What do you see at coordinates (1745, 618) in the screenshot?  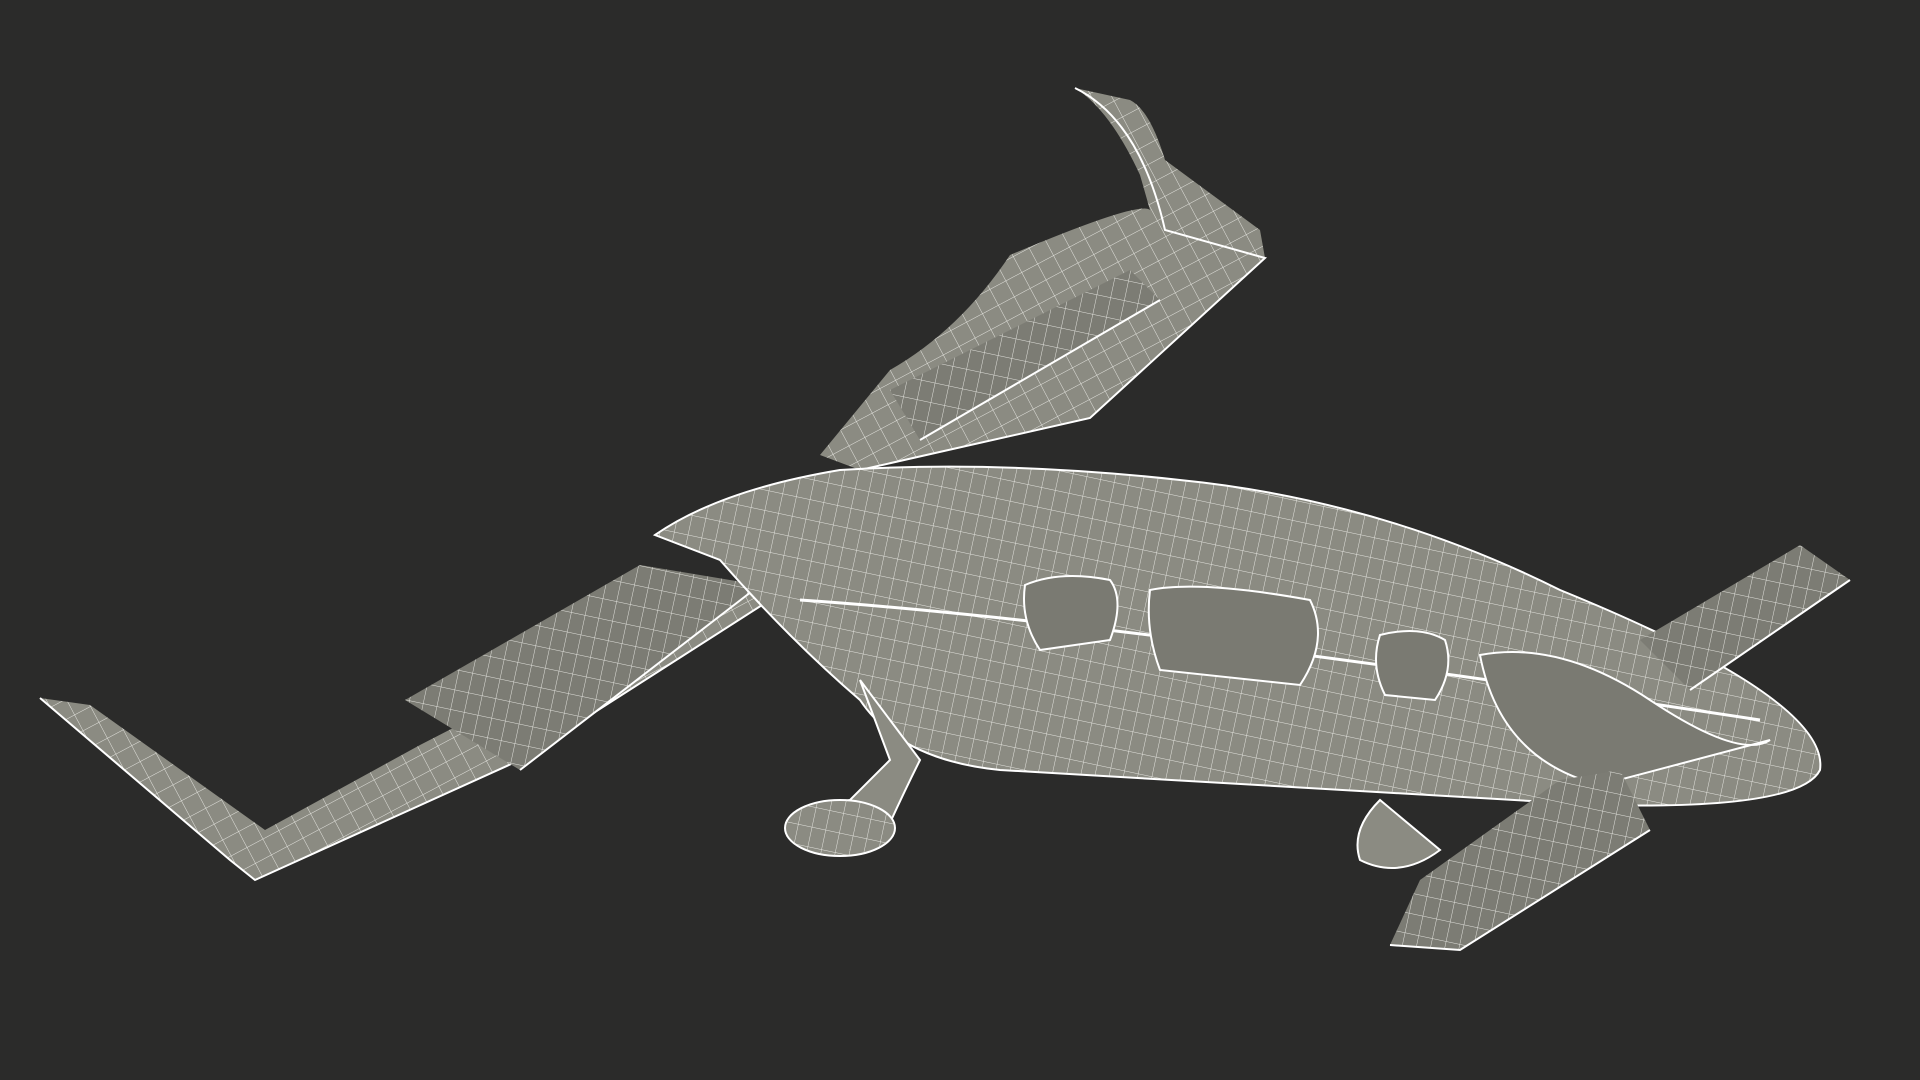 I see `tail-rotor-upper` at bounding box center [1745, 618].